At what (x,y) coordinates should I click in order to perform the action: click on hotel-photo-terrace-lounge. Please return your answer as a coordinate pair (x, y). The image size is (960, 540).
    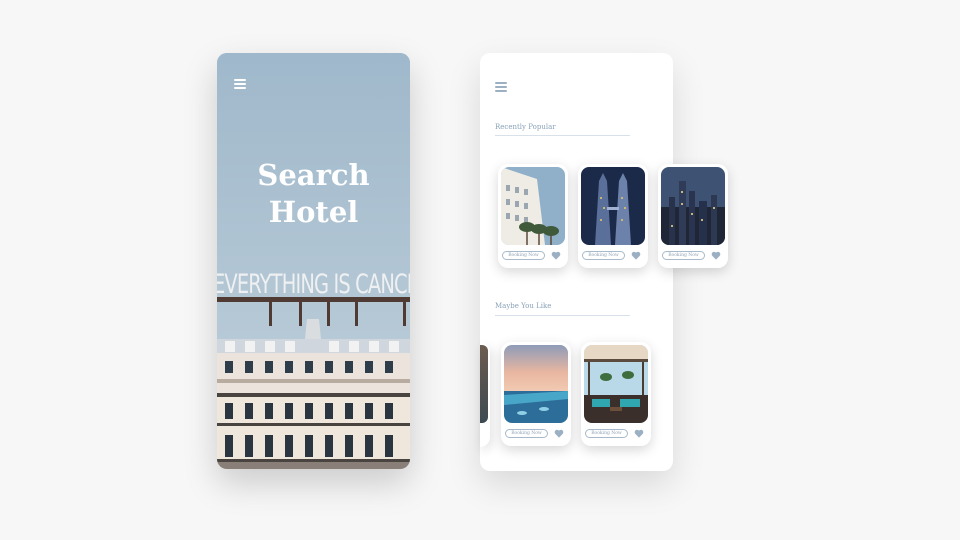
    Looking at the image, I should click on (616, 384).